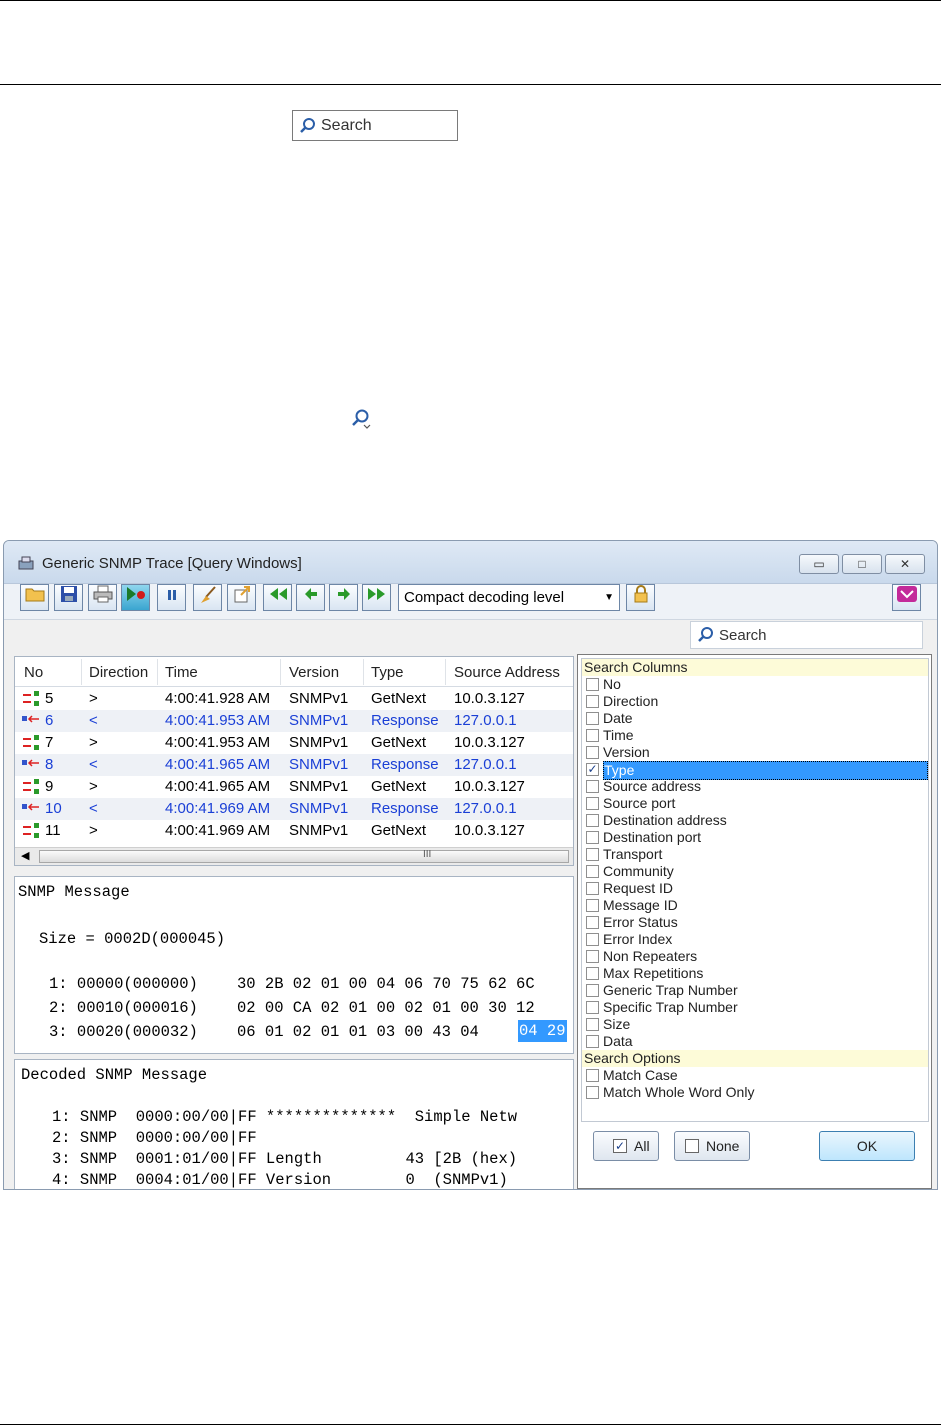 This screenshot has height=1426, width=941. What do you see at coordinates (31, 721) in the screenshot?
I see `response-packet-icon` at bounding box center [31, 721].